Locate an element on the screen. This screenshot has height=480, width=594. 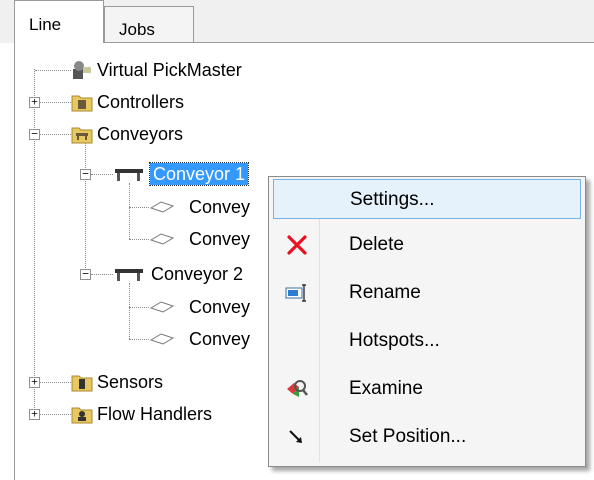
collapse-conveyor1-icon: − is located at coordinates (85, 174).